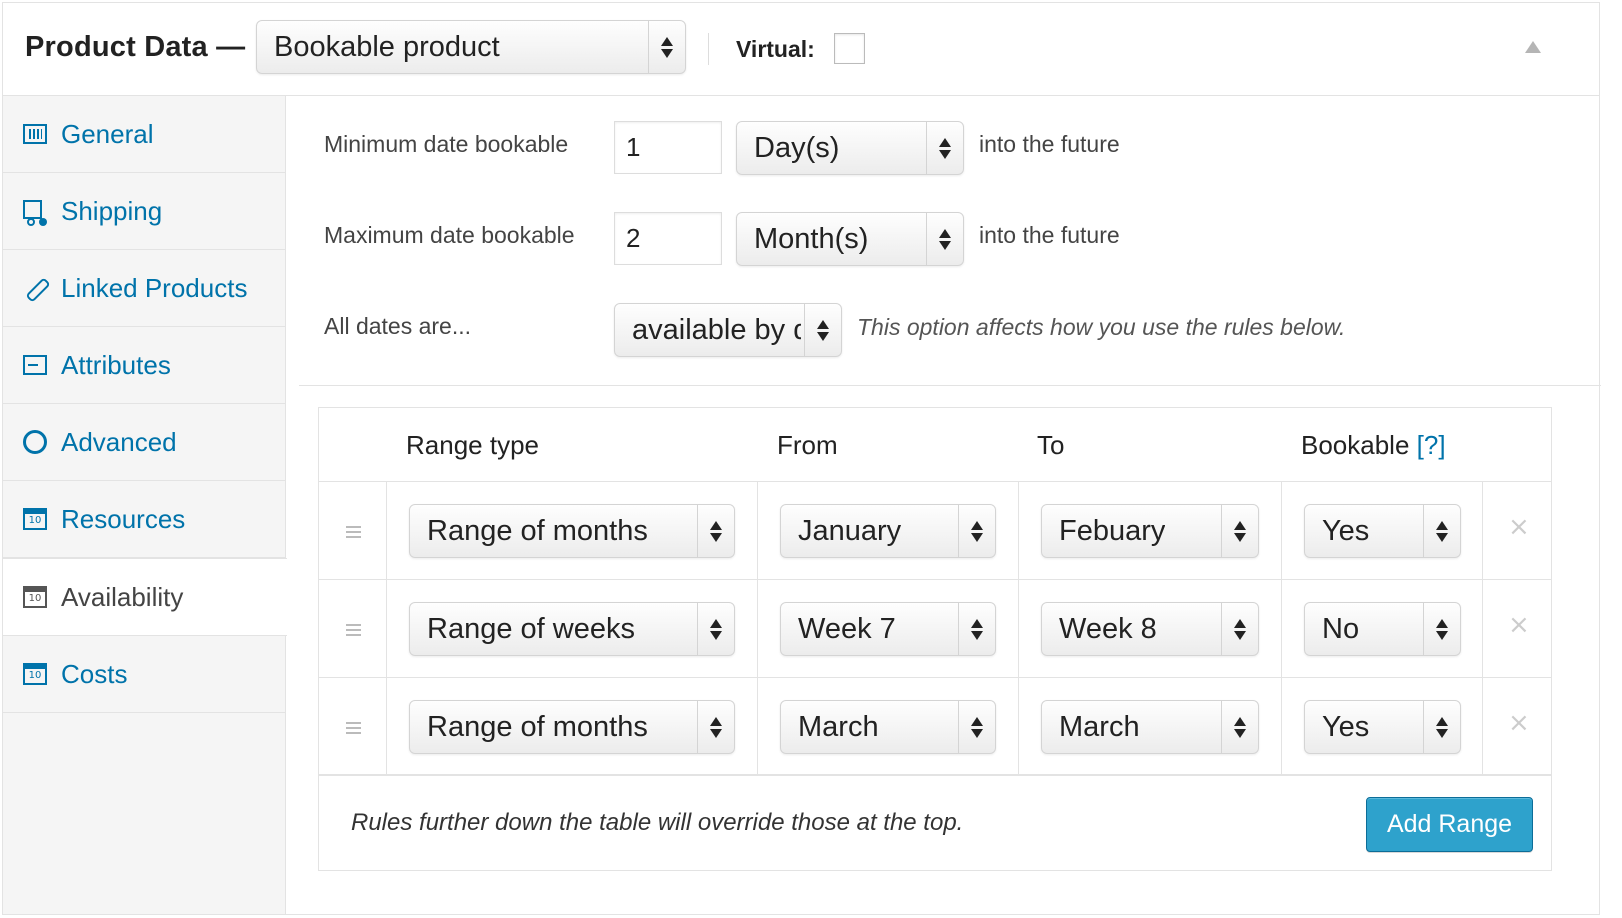  What do you see at coordinates (112, 210) in the screenshot?
I see `tab-label: Shipping` at bounding box center [112, 210].